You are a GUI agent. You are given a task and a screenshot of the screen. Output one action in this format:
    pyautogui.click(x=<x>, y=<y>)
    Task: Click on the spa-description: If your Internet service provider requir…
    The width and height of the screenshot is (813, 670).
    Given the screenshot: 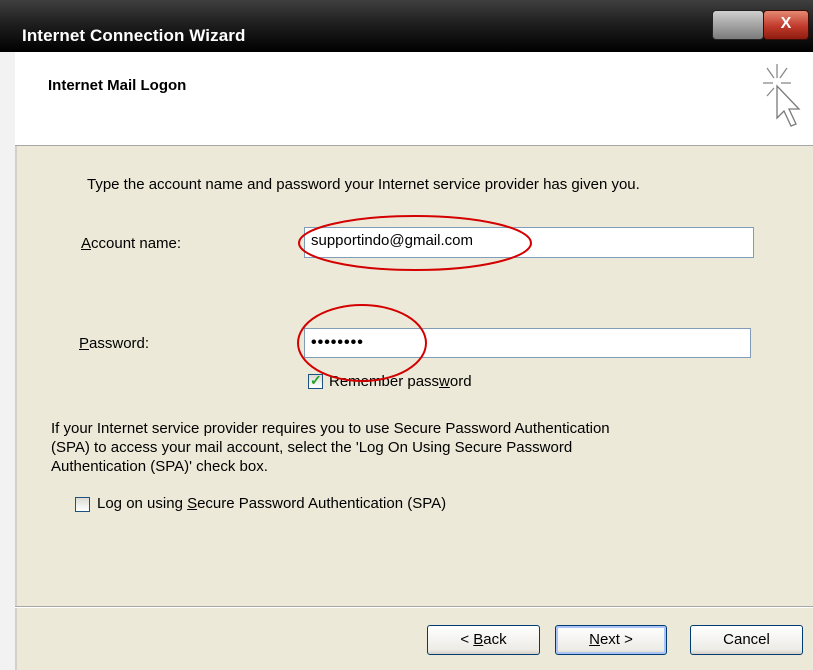 What is the action you would take?
    pyautogui.click(x=391, y=447)
    